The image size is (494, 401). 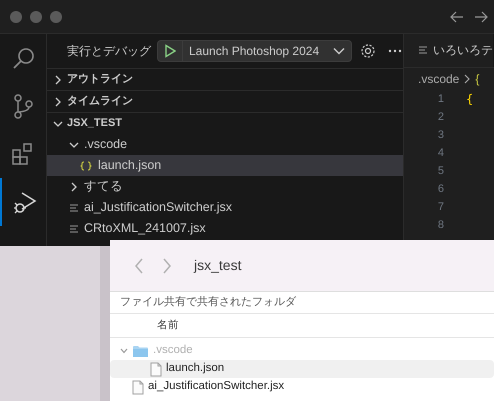 I want to click on back-arrow-icon, so click(x=457, y=16).